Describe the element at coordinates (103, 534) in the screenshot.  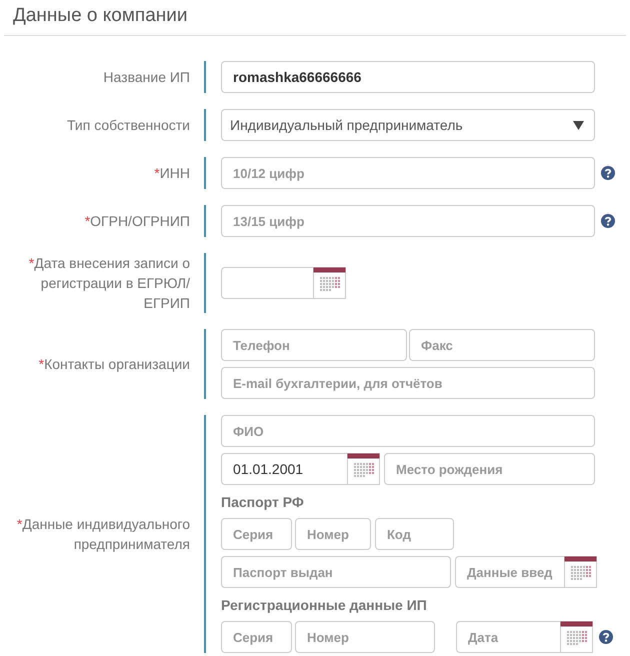
I see `field-label: *Данные индивидуального предпринимателя` at that location.